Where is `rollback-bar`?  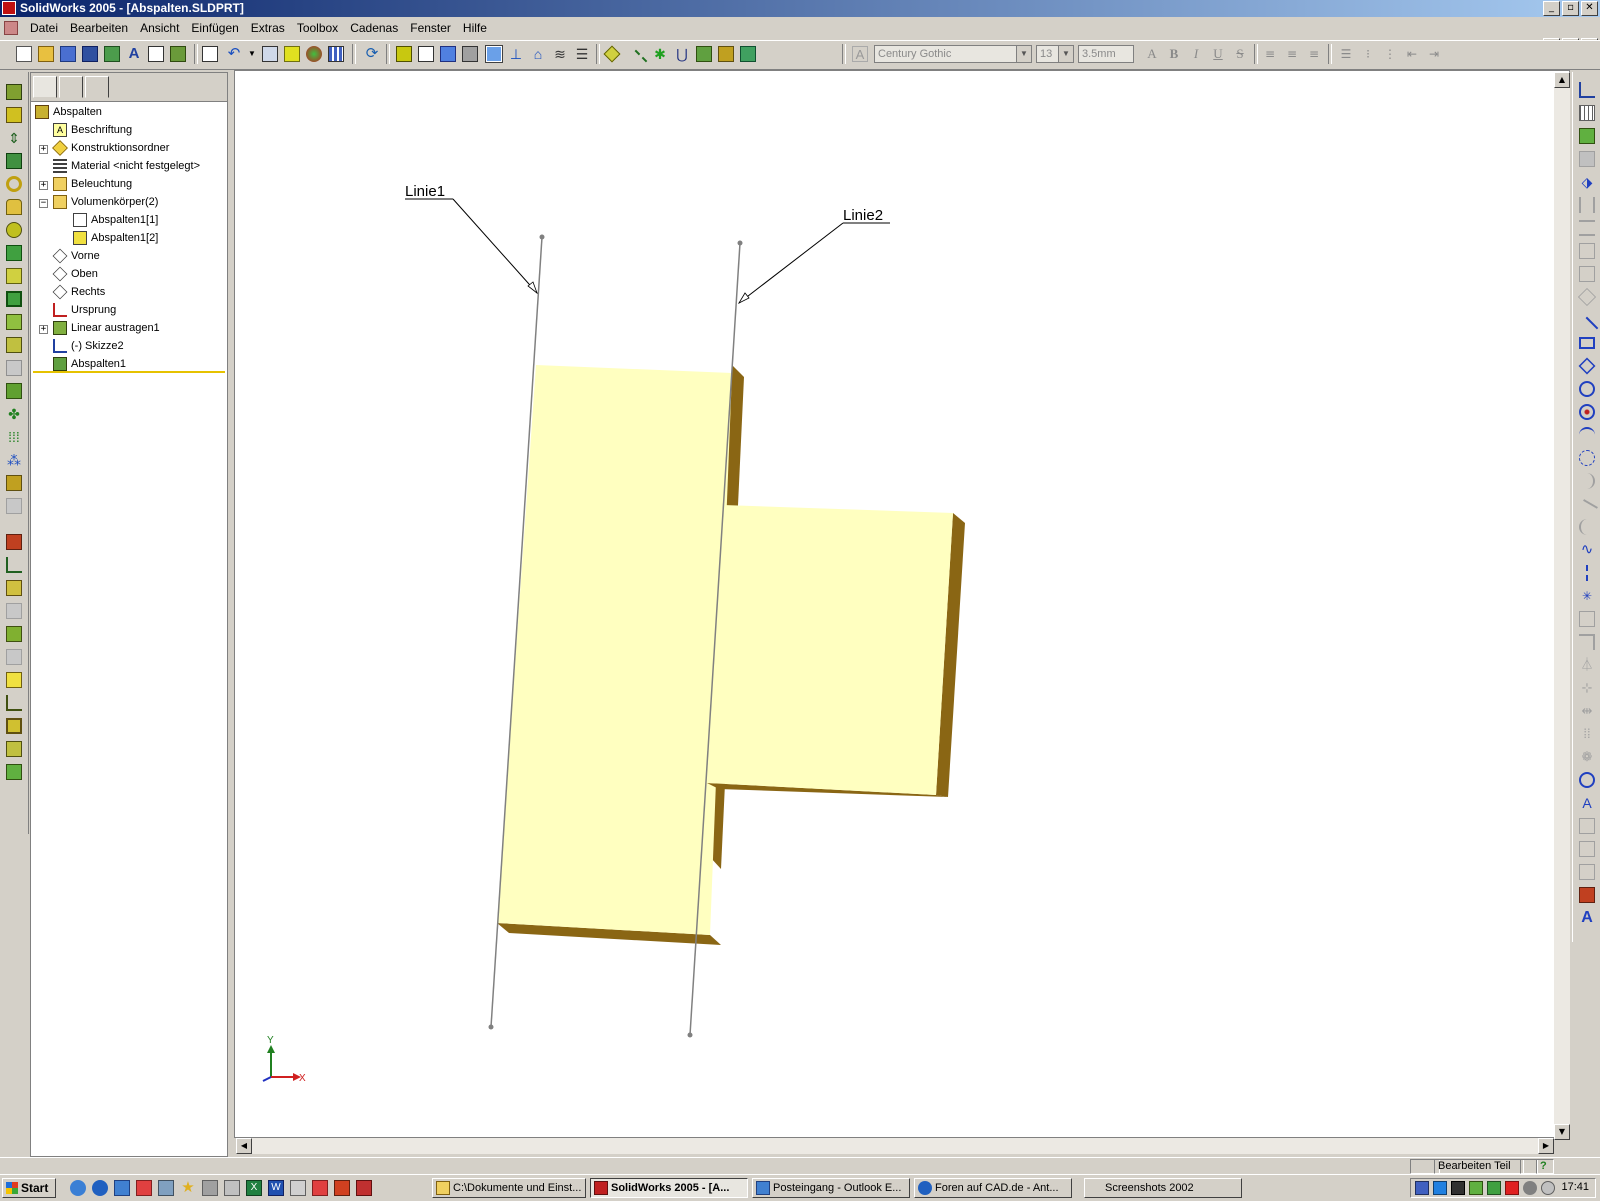 rollback-bar is located at coordinates (129, 372).